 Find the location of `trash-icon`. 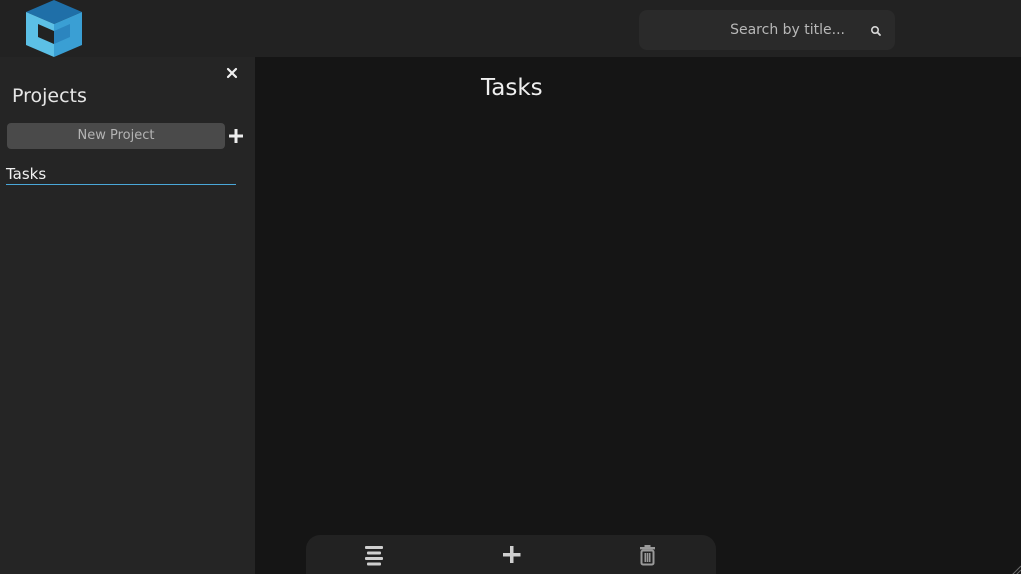

trash-icon is located at coordinates (648, 555).